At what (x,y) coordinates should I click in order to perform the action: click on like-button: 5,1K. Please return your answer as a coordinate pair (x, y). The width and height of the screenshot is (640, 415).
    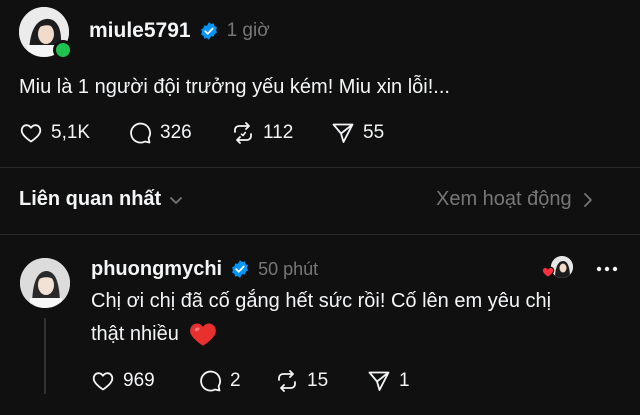
    Looking at the image, I should click on (54, 133).